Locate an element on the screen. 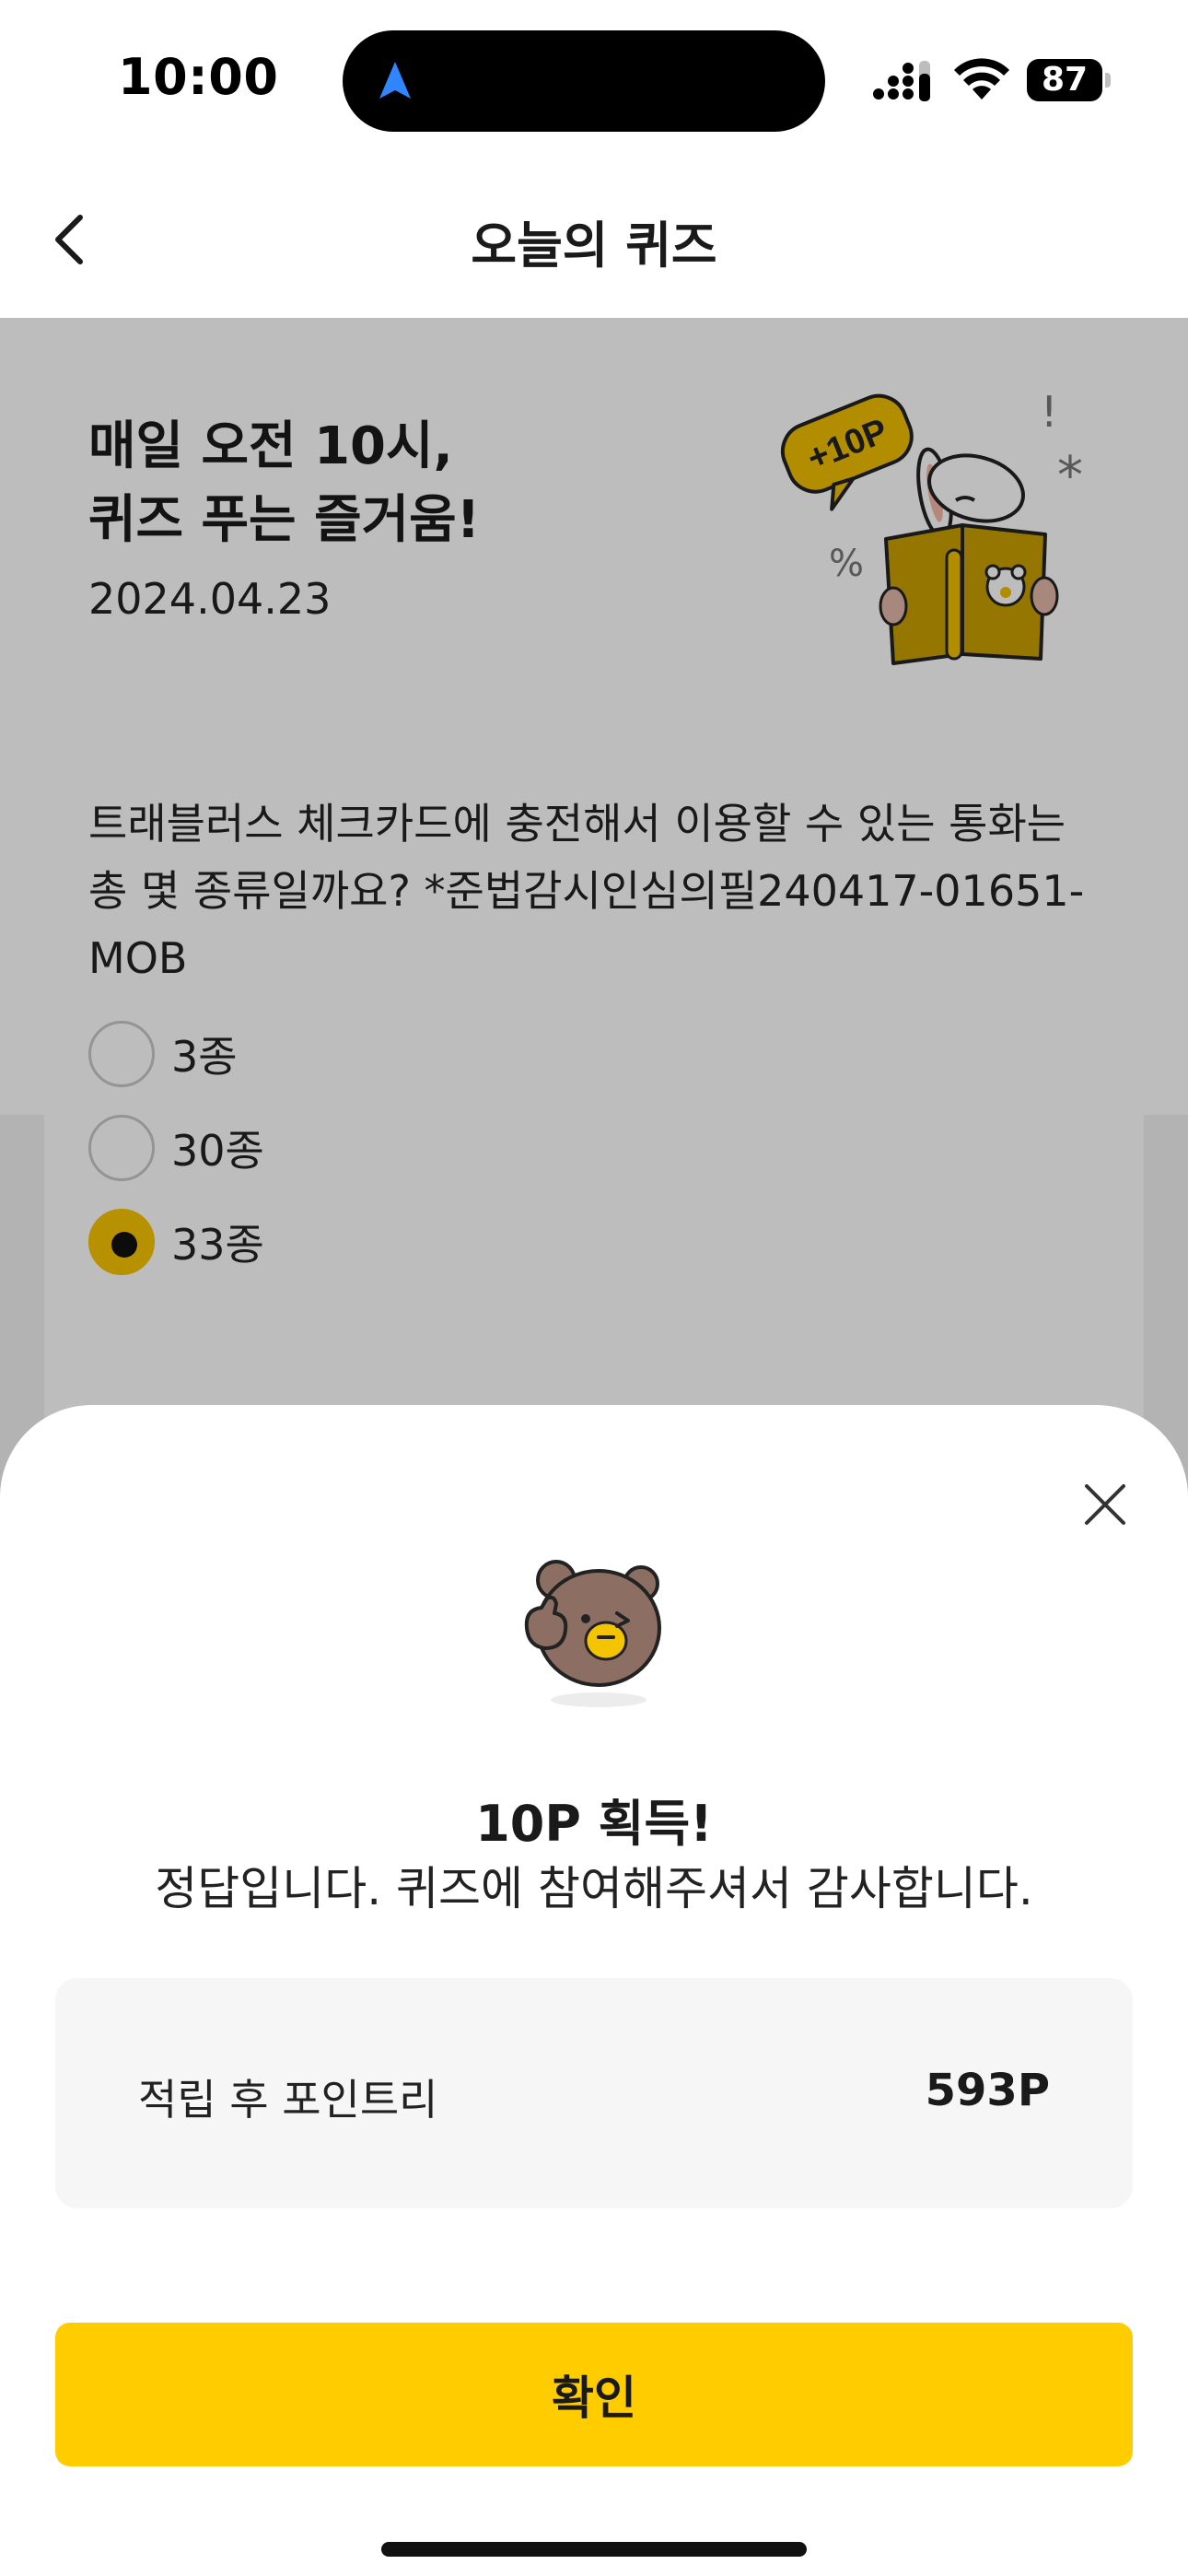 The image size is (1188, 2576). status-bar: 10:00 87 is located at coordinates (594, 78).